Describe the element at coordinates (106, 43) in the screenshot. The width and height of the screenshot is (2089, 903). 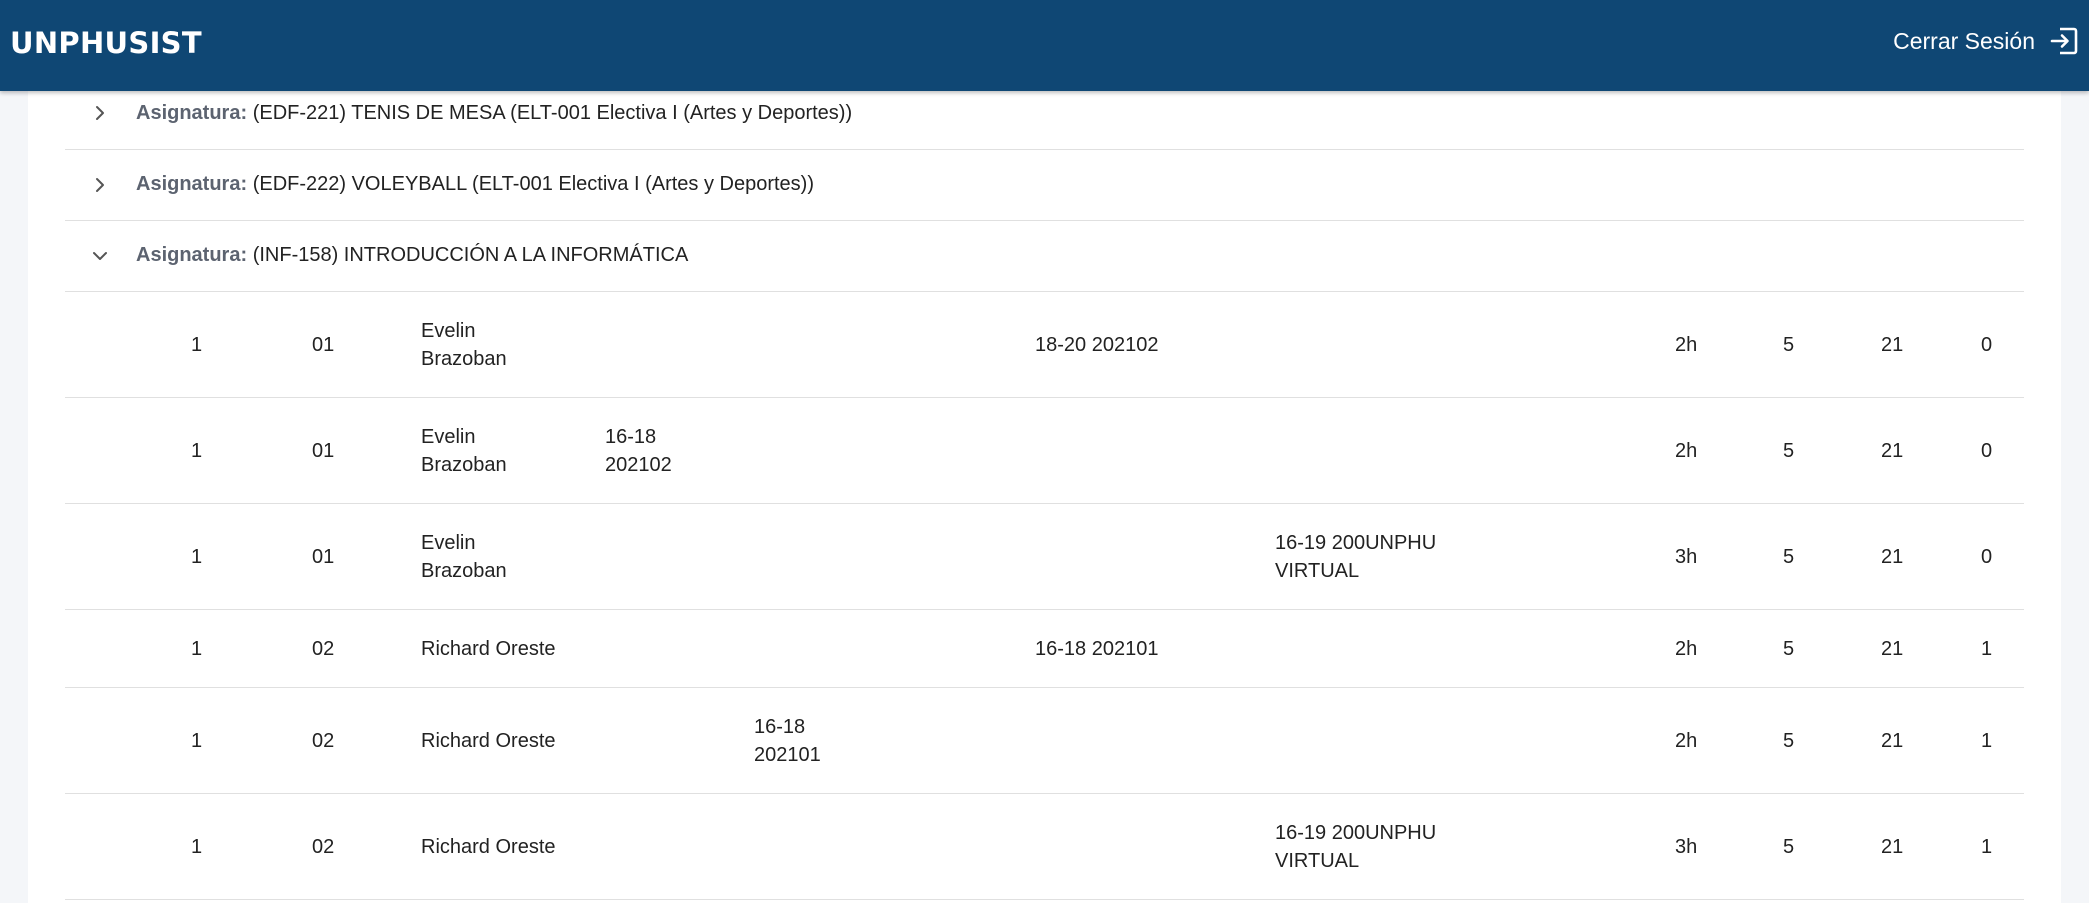
I see `app-logo-text: UNPHUSIST` at that location.